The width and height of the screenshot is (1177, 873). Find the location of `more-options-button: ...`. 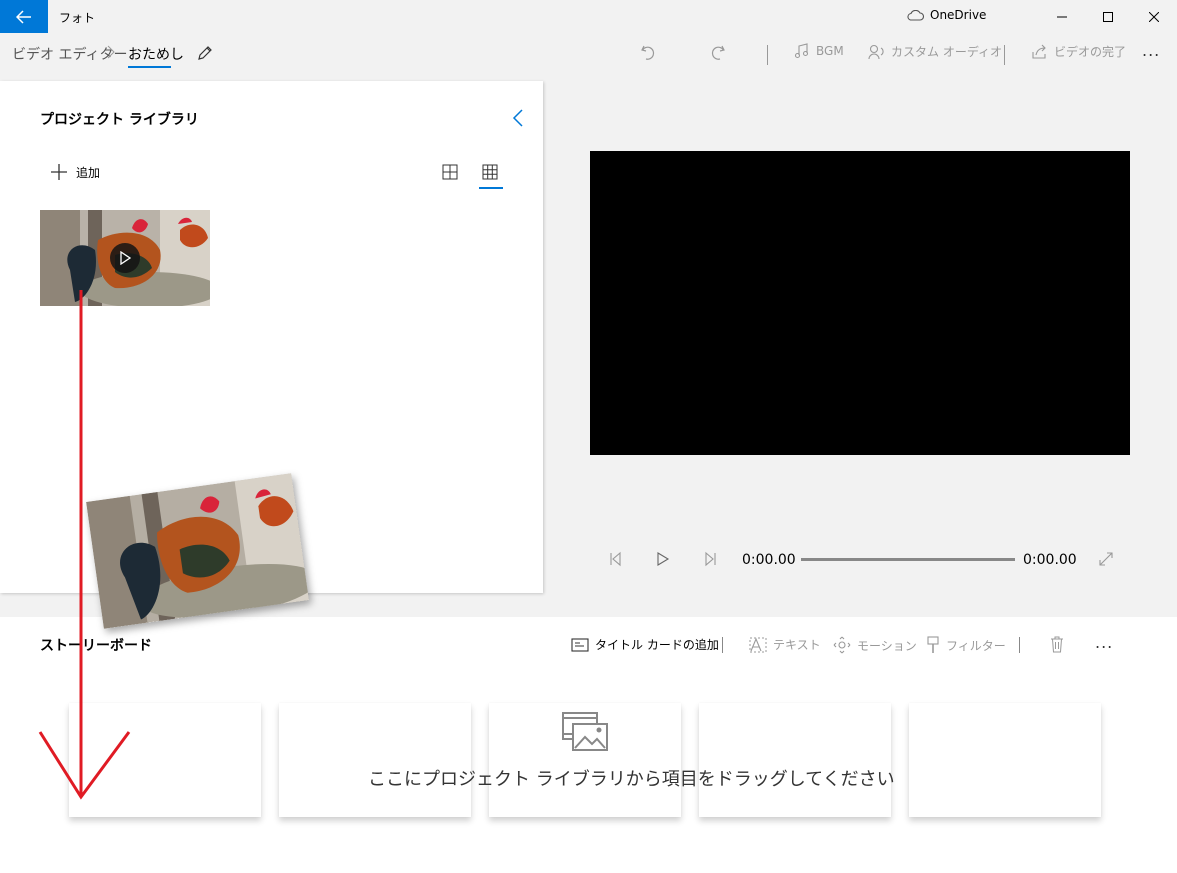

more-options-button: ... is located at coordinates (1151, 50).